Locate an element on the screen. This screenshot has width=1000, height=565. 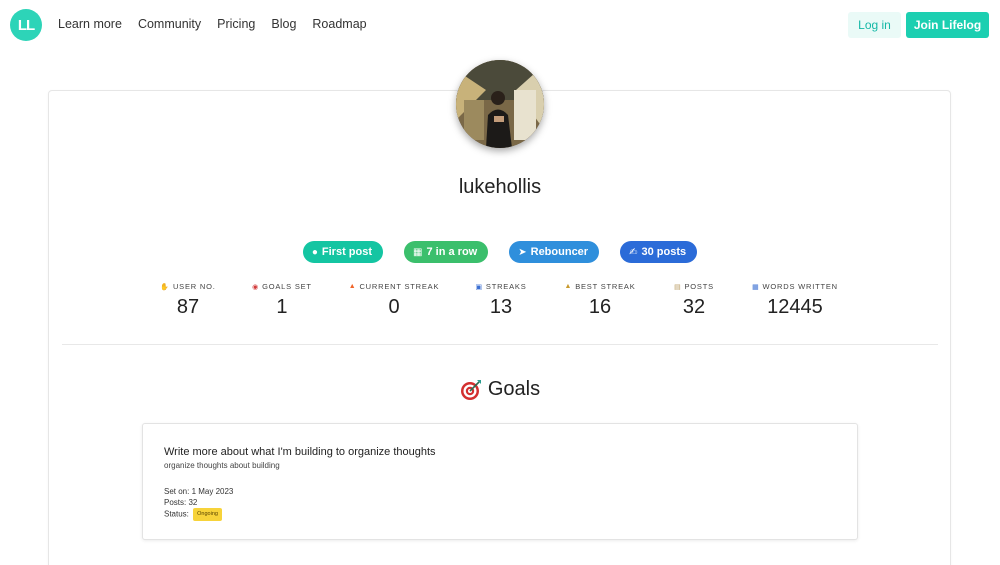
avatar-photo is located at coordinates (500, 104).